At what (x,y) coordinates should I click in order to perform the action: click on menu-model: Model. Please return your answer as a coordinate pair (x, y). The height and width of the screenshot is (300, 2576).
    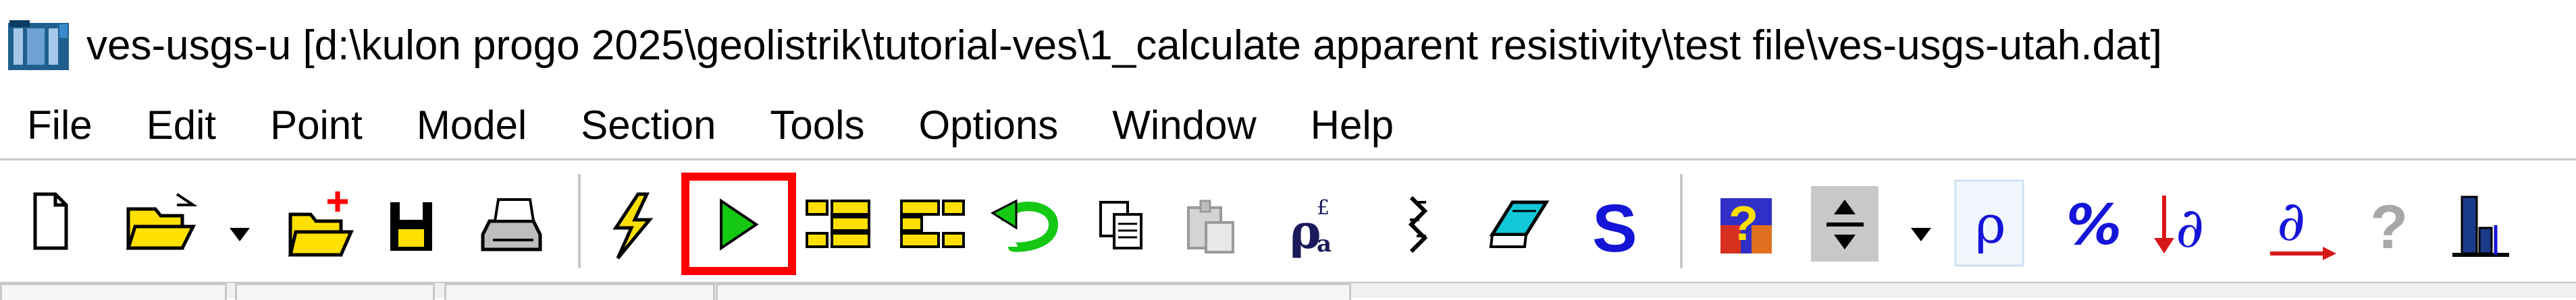
    Looking at the image, I should click on (472, 125).